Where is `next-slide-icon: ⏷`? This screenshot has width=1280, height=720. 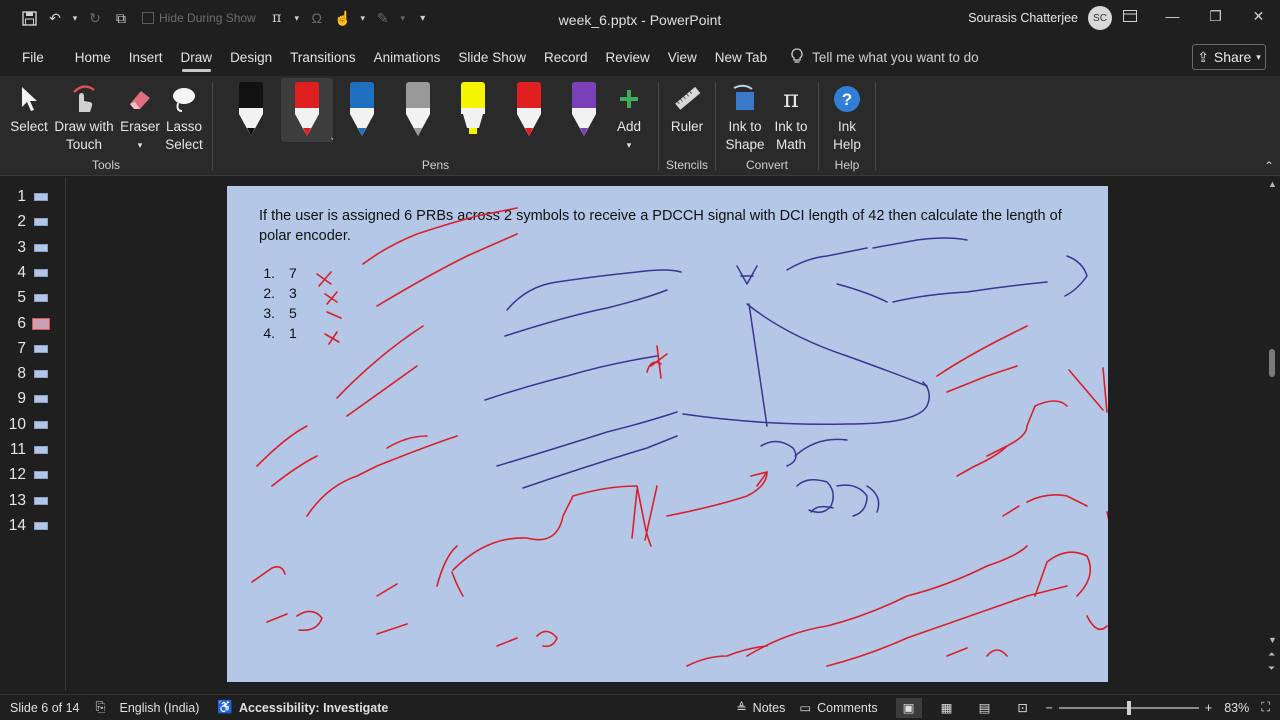 next-slide-icon: ⏷ is located at coordinates (1271, 668).